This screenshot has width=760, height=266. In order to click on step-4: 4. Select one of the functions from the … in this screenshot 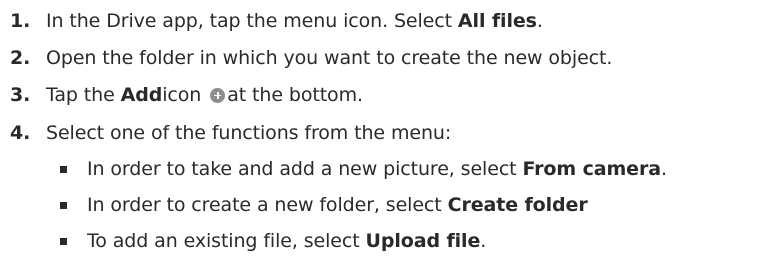, I will do `click(225, 133)`.